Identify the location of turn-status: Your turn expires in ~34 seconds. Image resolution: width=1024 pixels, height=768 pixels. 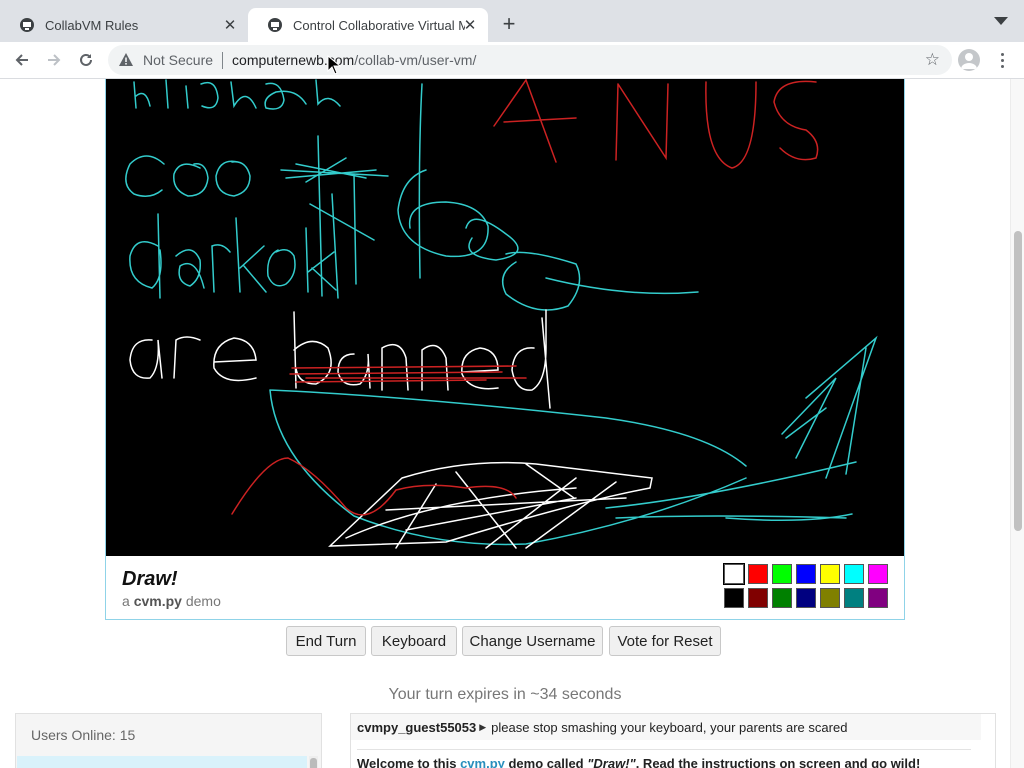
(505, 694).